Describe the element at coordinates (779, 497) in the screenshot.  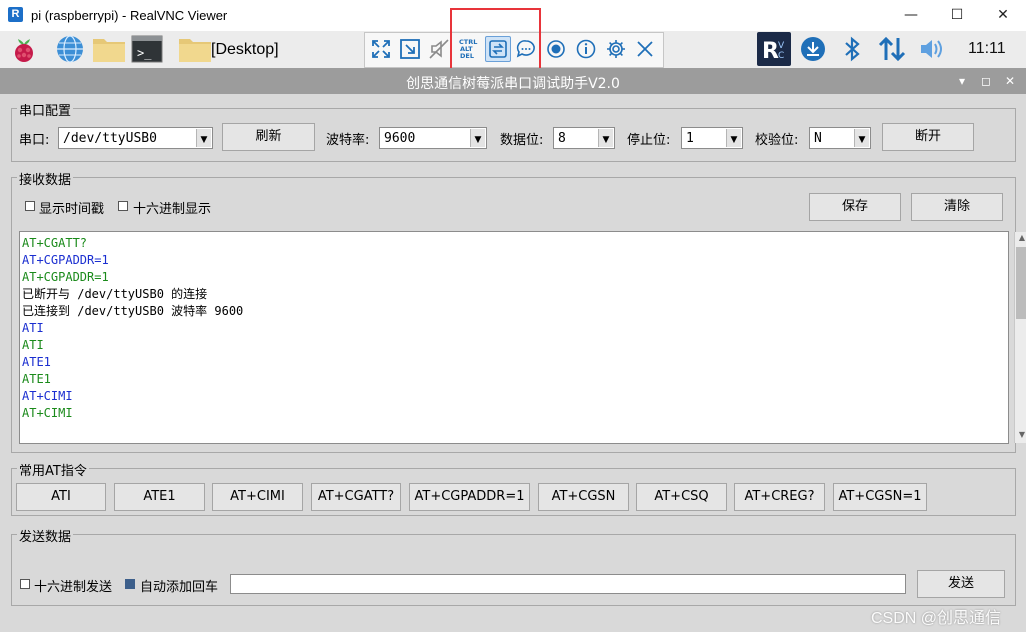
I see `at-button-creg: AT+CREG?` at that location.